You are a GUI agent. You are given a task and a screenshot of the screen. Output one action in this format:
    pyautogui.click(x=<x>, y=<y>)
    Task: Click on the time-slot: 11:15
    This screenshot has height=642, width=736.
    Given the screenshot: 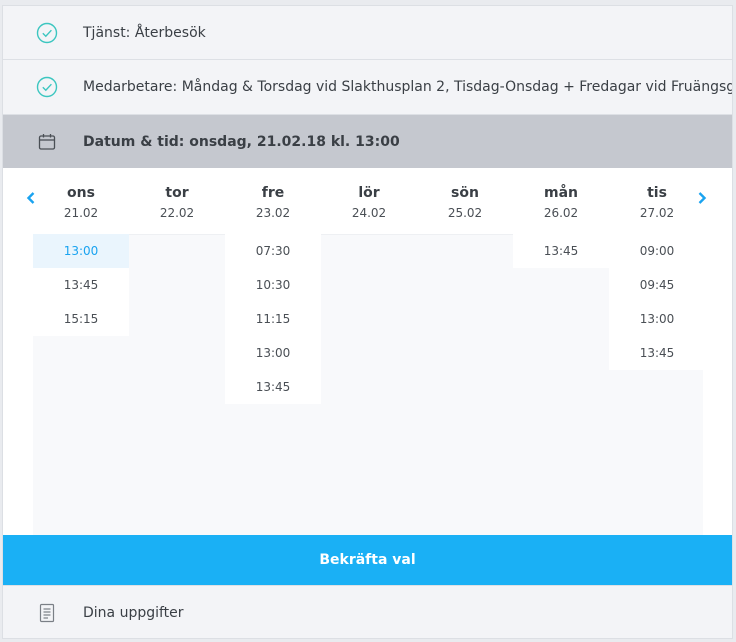 What is the action you would take?
    pyautogui.click(x=273, y=319)
    